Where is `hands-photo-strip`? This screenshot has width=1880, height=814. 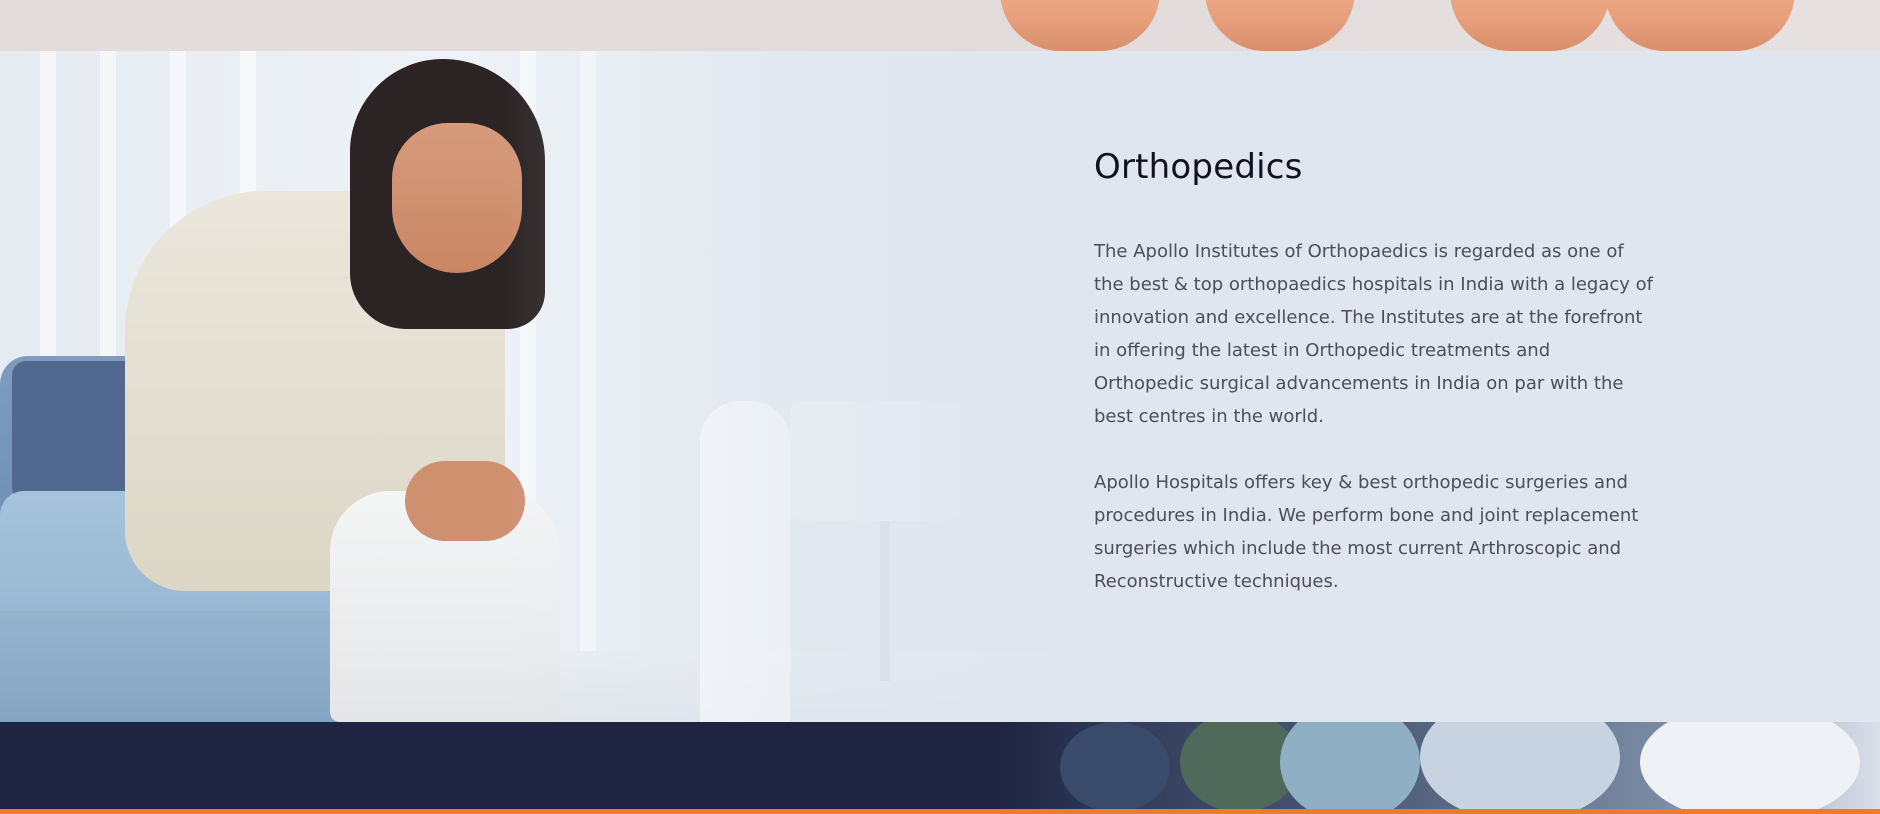 hands-photo-strip is located at coordinates (940, 25).